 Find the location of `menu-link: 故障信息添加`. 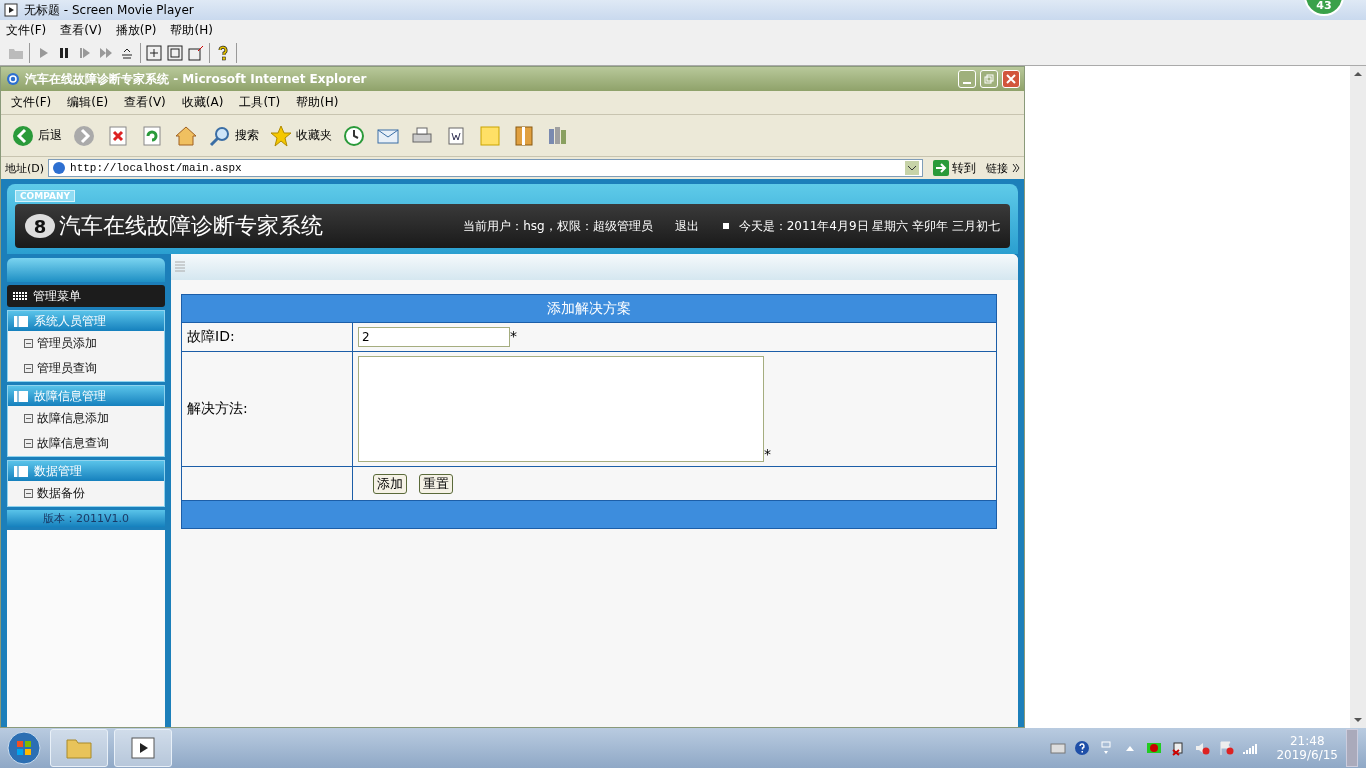

menu-link: 故障信息添加 is located at coordinates (86, 418).